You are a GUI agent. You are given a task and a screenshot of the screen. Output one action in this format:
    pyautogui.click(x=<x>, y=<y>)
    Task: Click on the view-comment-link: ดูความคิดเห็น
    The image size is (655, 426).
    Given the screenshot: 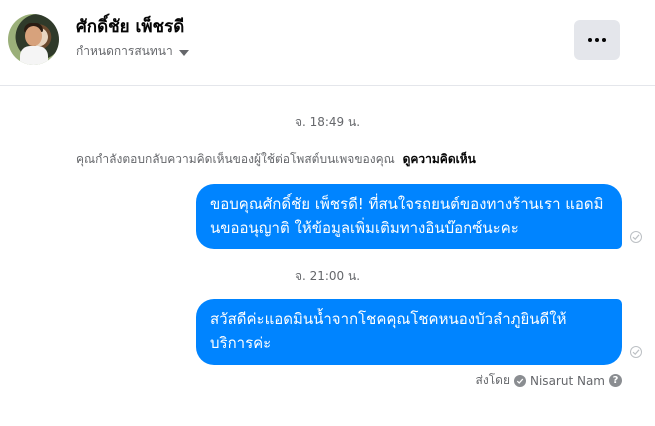 What is the action you would take?
    pyautogui.click(x=439, y=159)
    